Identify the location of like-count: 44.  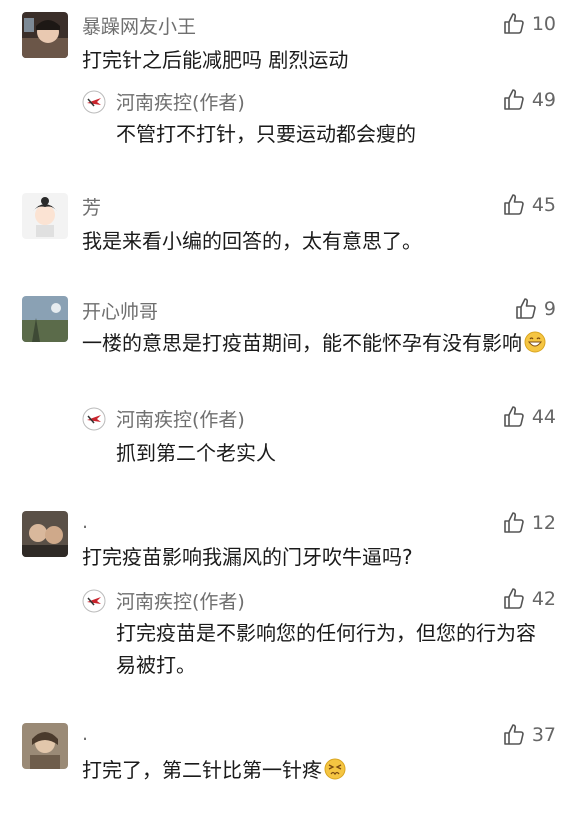
(543, 417).